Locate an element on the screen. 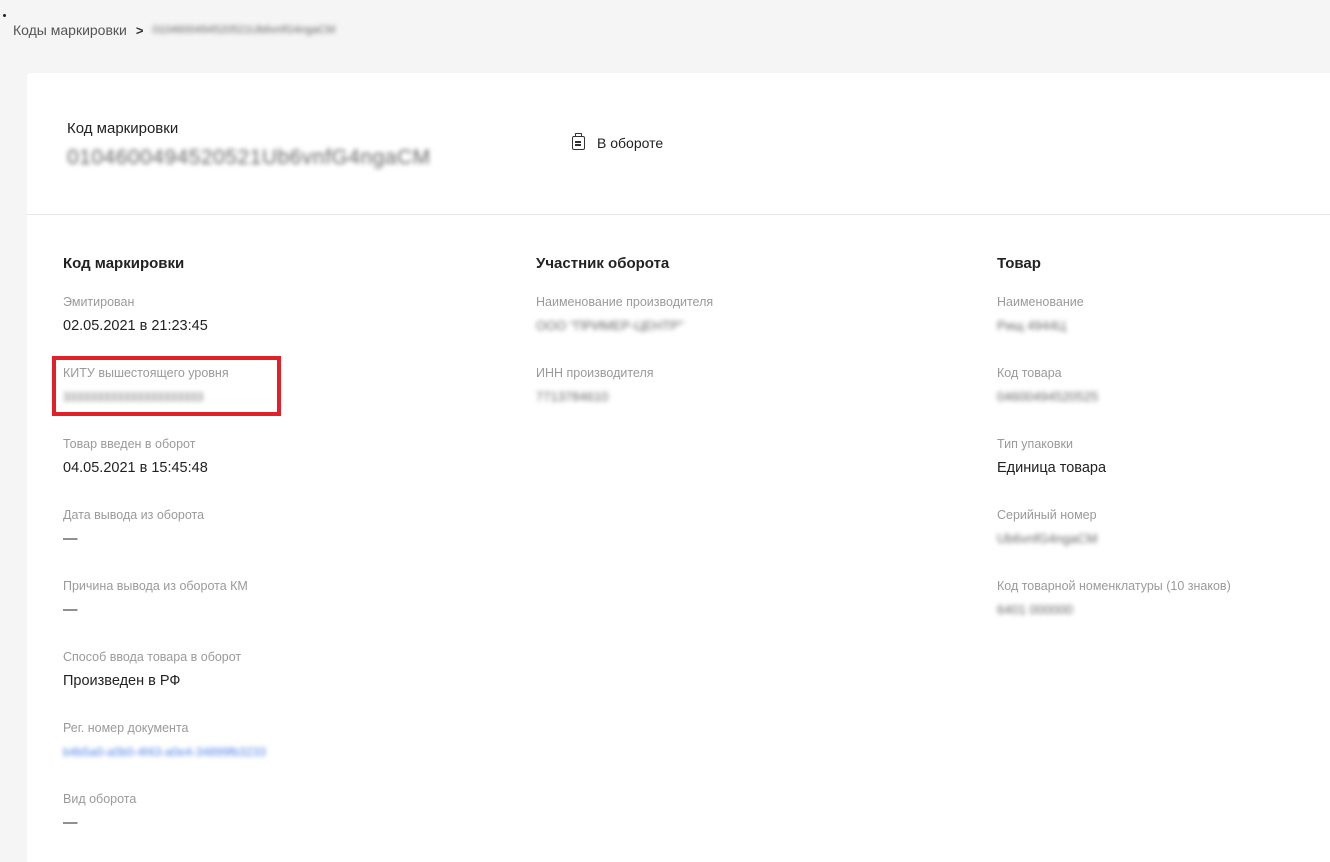 This screenshot has height=862, width=1330. field-package-type: Тип упаковки Единица товара is located at coordinates (1114, 471).